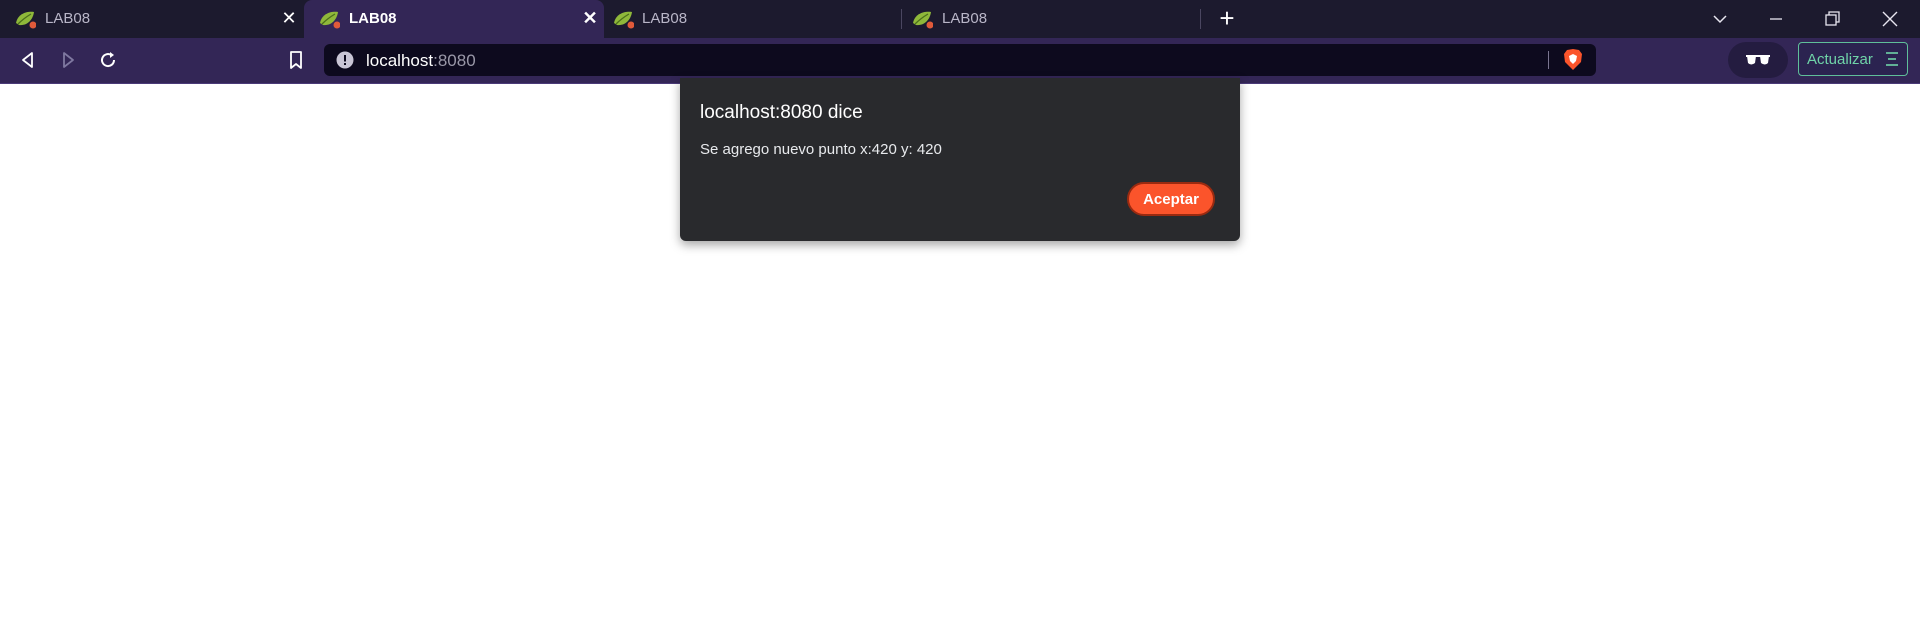 Image resolution: width=1920 pixels, height=623 pixels. I want to click on back-icon, so click(28, 60).